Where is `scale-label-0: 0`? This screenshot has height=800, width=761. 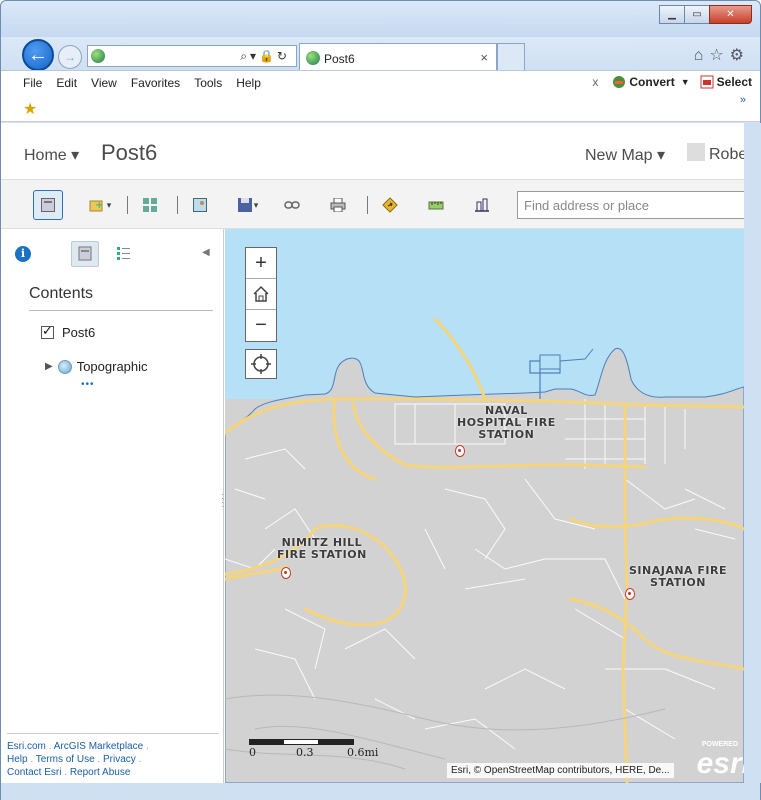
scale-label-0: 0 is located at coordinates (252, 752).